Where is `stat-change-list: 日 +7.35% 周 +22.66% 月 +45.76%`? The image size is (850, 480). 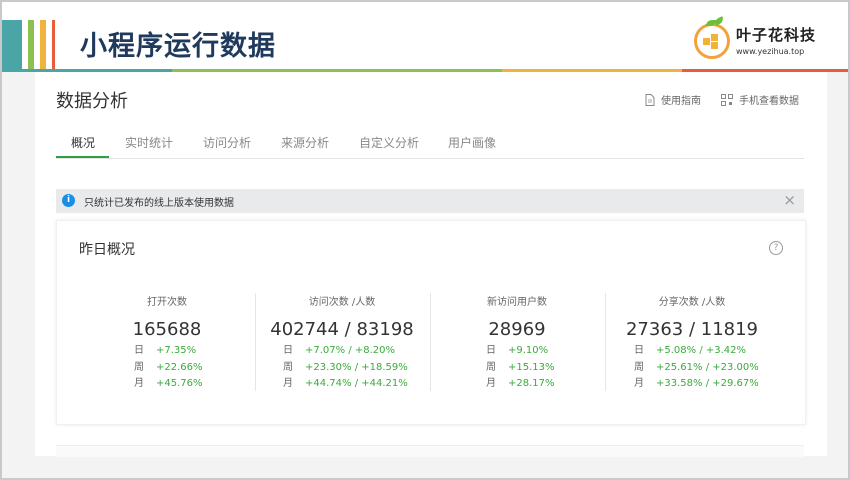 stat-change-list: 日 +7.35% 周 +22.66% 月 +45.76% is located at coordinates (168, 368).